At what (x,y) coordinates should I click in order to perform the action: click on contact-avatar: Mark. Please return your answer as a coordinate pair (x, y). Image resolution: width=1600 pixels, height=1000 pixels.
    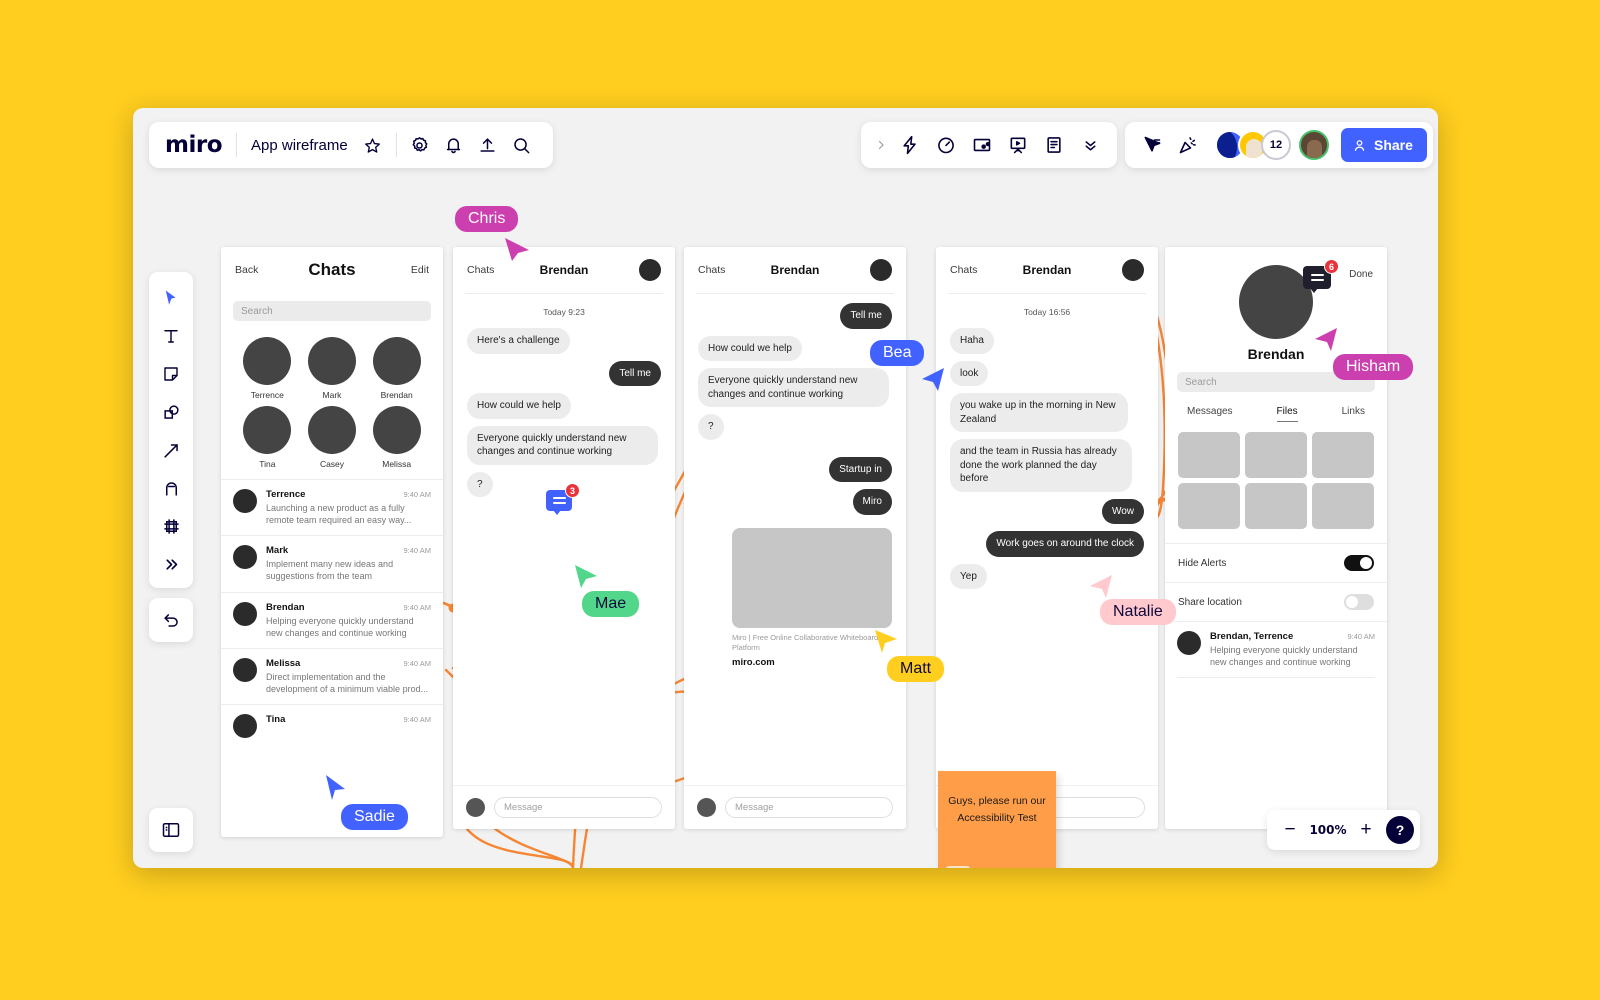
    Looking at the image, I should click on (331, 368).